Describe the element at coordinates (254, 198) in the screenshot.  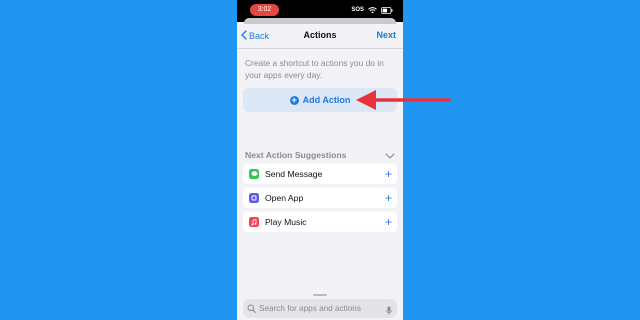
I see `open-app-icon` at that location.